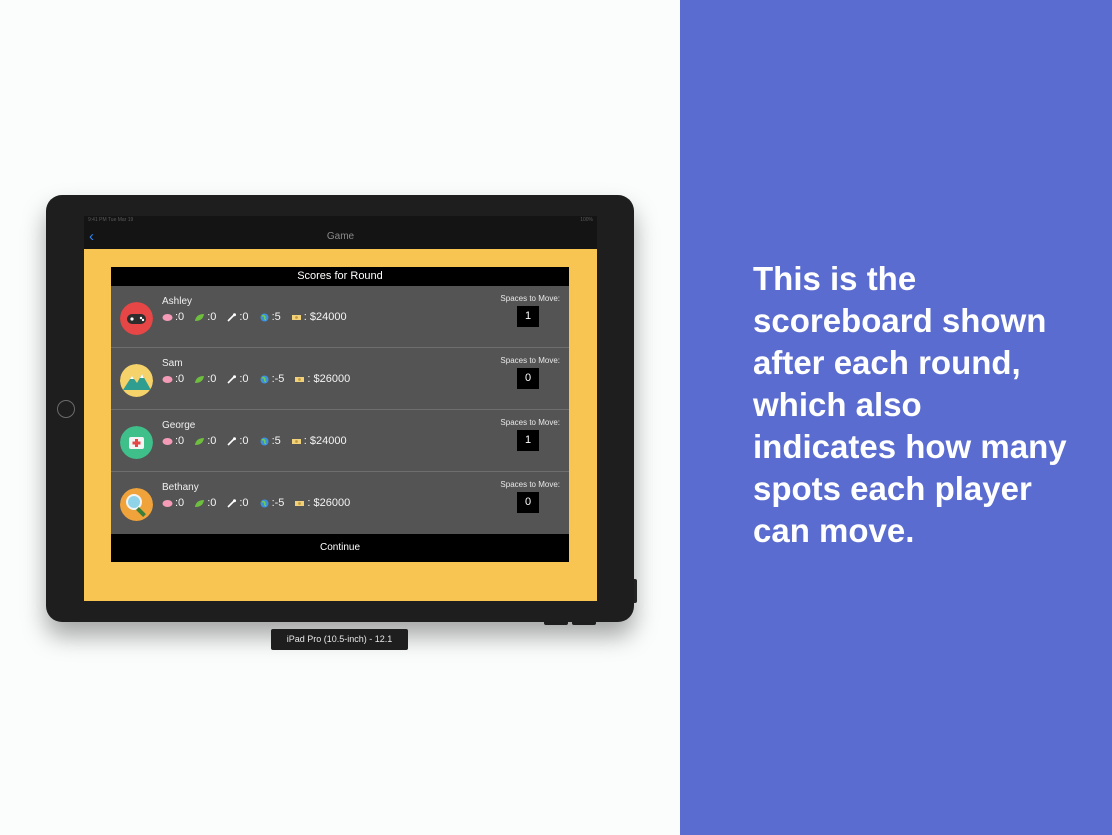 The width and height of the screenshot is (1112, 835). What do you see at coordinates (111, 220) in the screenshot?
I see `status-time: 9:41 PM Tue Mar 19` at bounding box center [111, 220].